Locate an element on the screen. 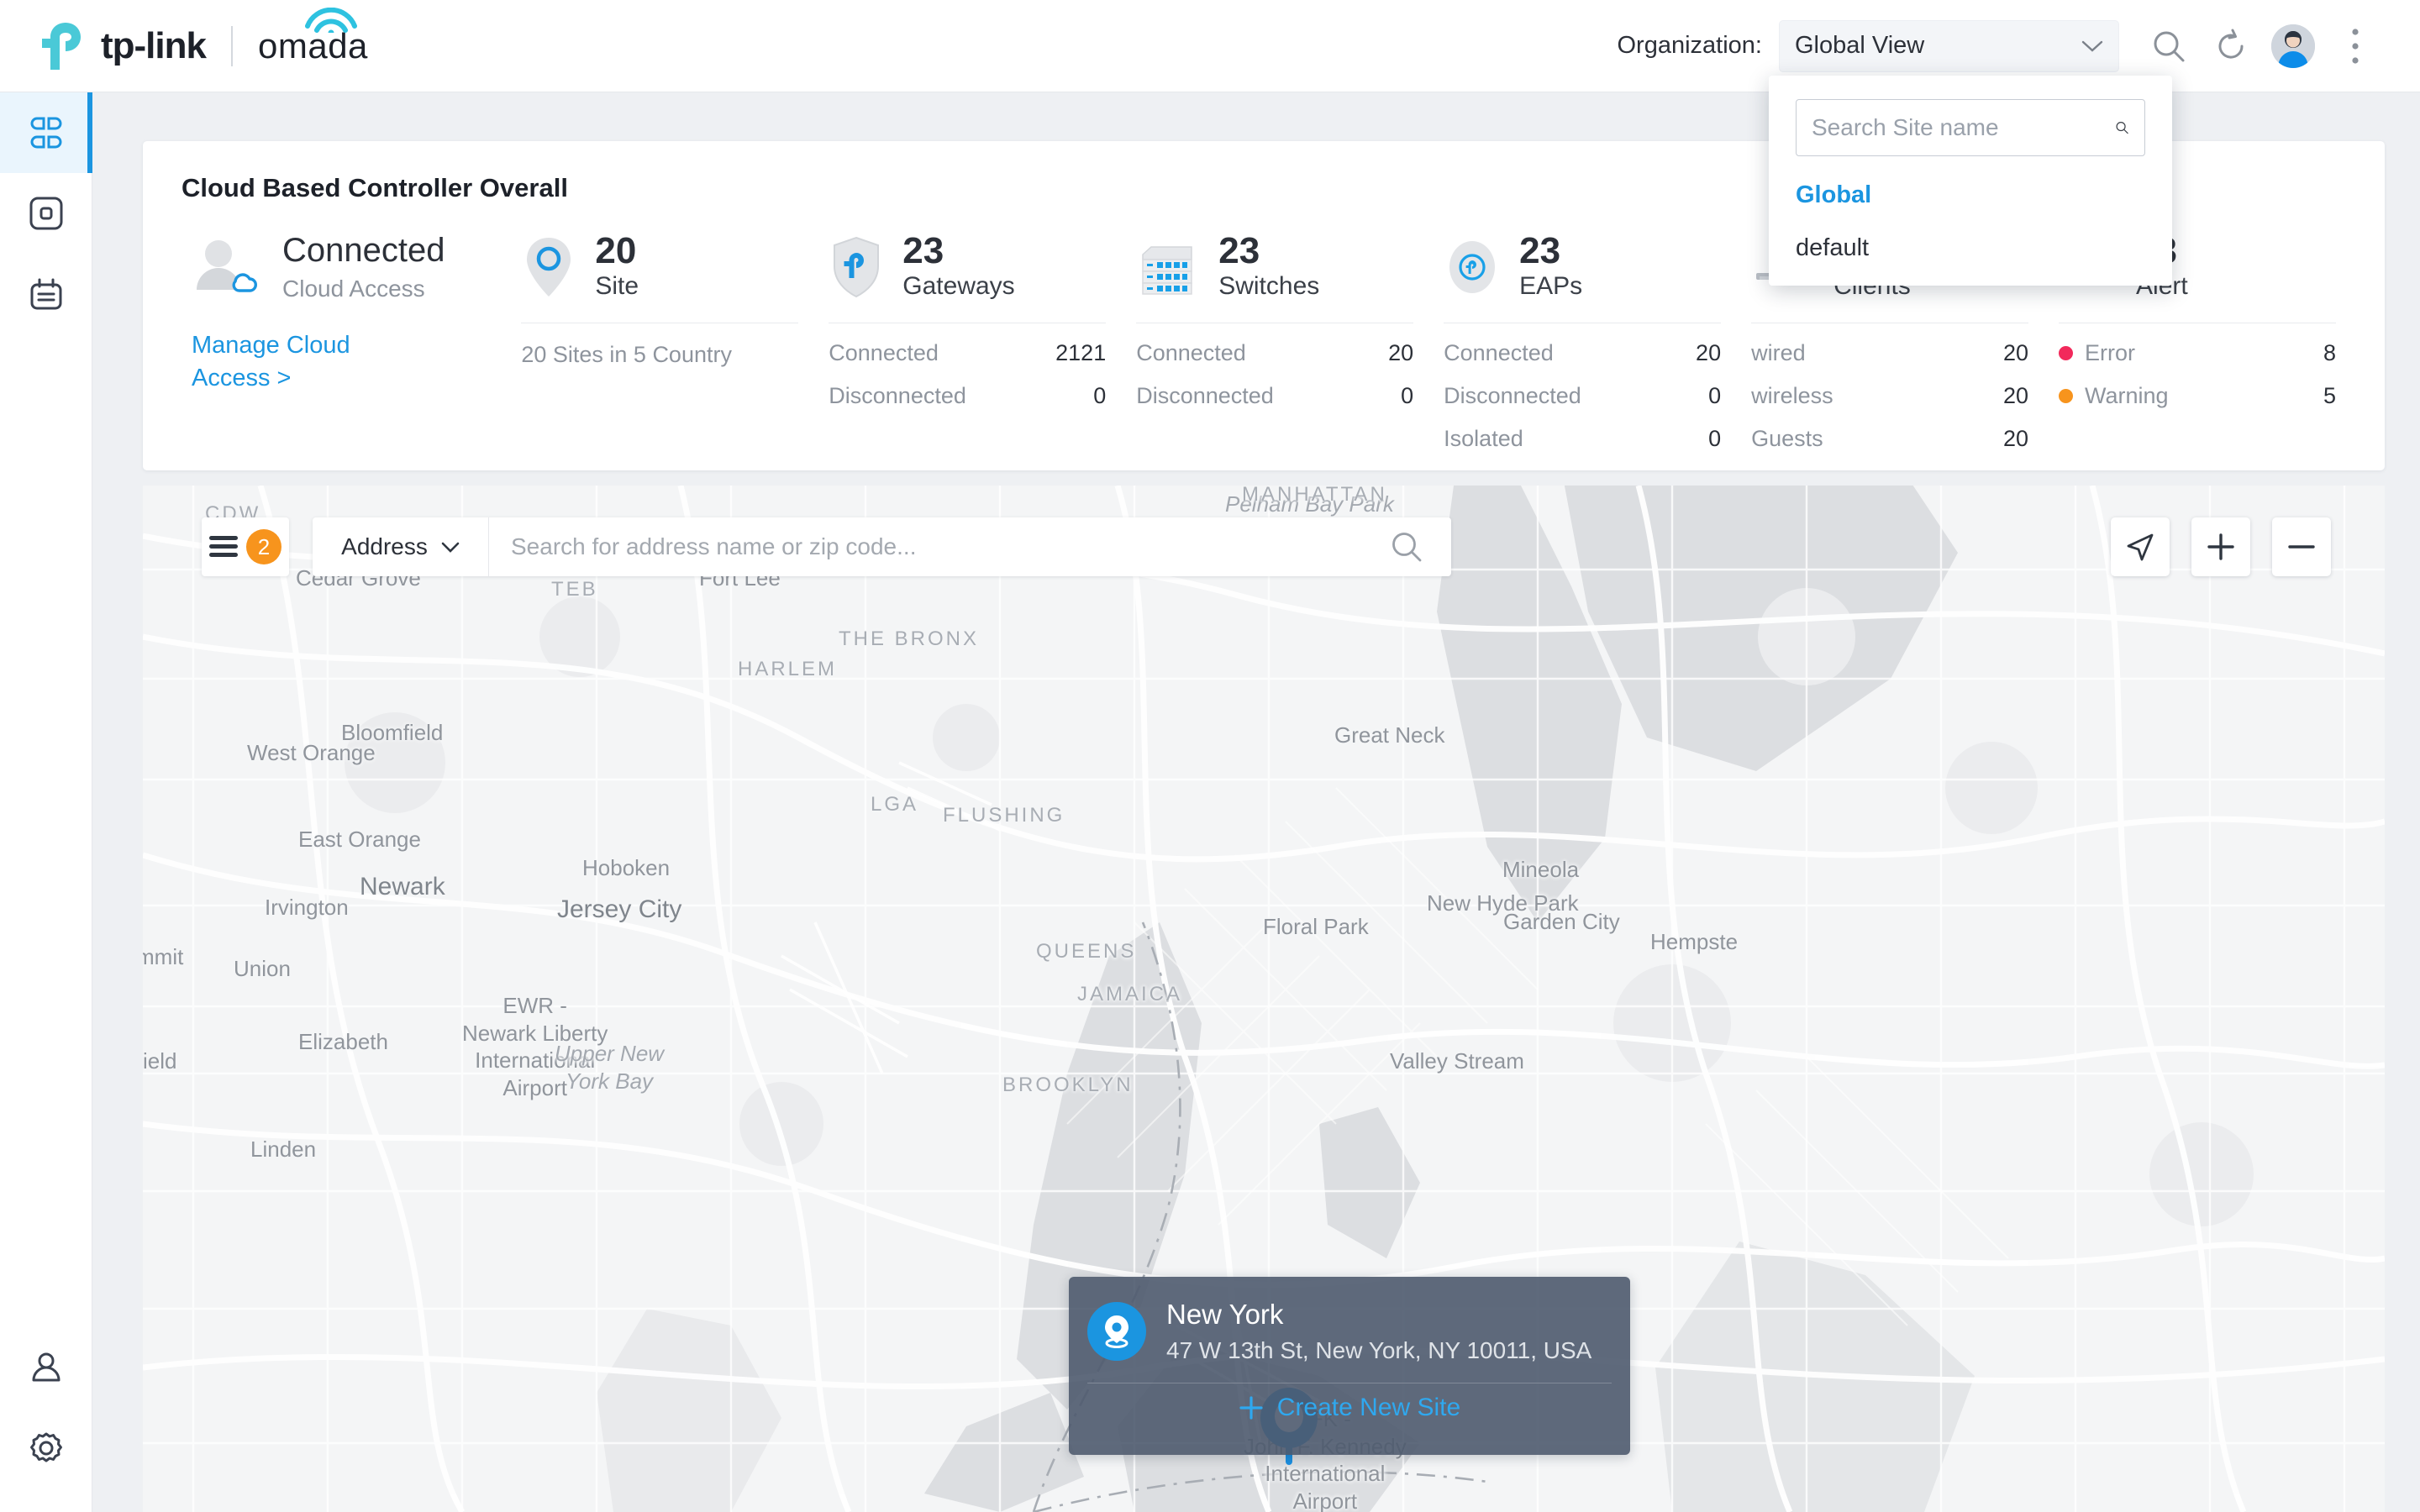 This screenshot has height=1512, width=2420. manage-cloud-access-link: Manage Cloud Access > is located at coordinates (288, 362).